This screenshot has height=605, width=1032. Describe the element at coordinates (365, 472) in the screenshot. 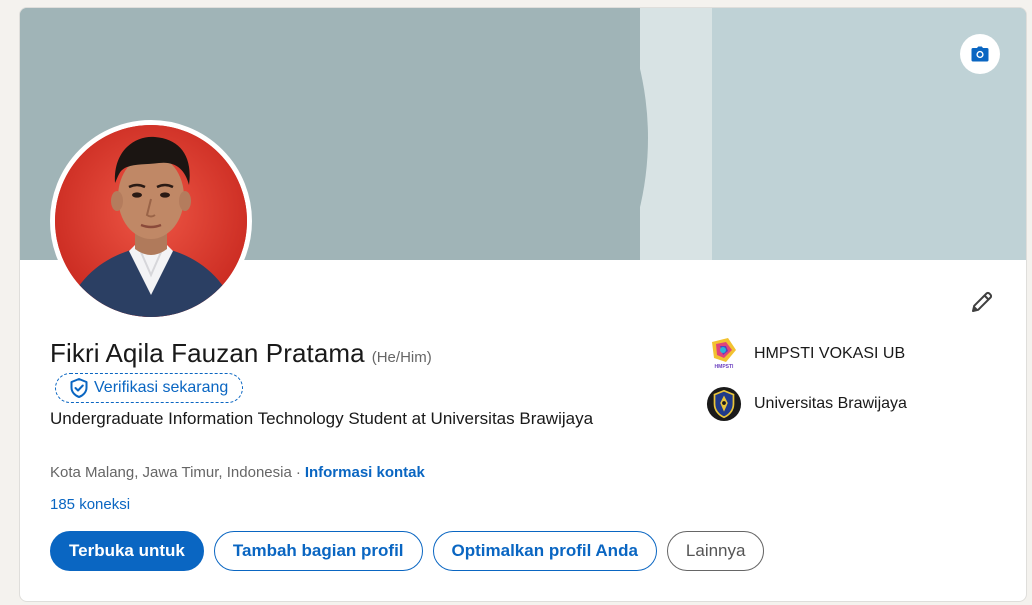

I see `contact-info-link: Informasi kontak` at that location.